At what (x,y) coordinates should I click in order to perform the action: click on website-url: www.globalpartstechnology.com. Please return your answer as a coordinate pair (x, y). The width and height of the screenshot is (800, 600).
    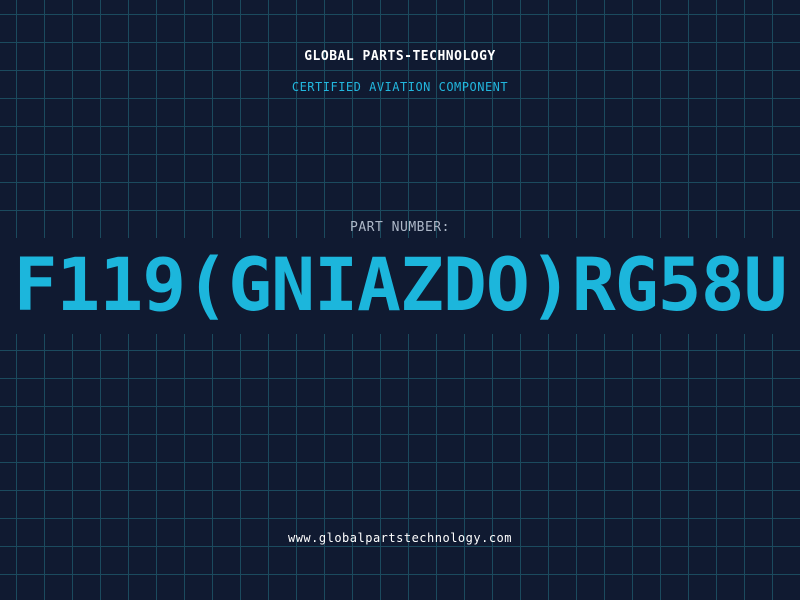
    Looking at the image, I should click on (399, 538).